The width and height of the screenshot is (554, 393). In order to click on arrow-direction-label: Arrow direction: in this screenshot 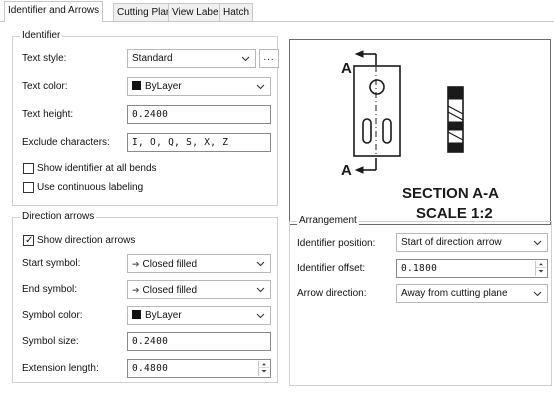, I will do `click(332, 293)`.